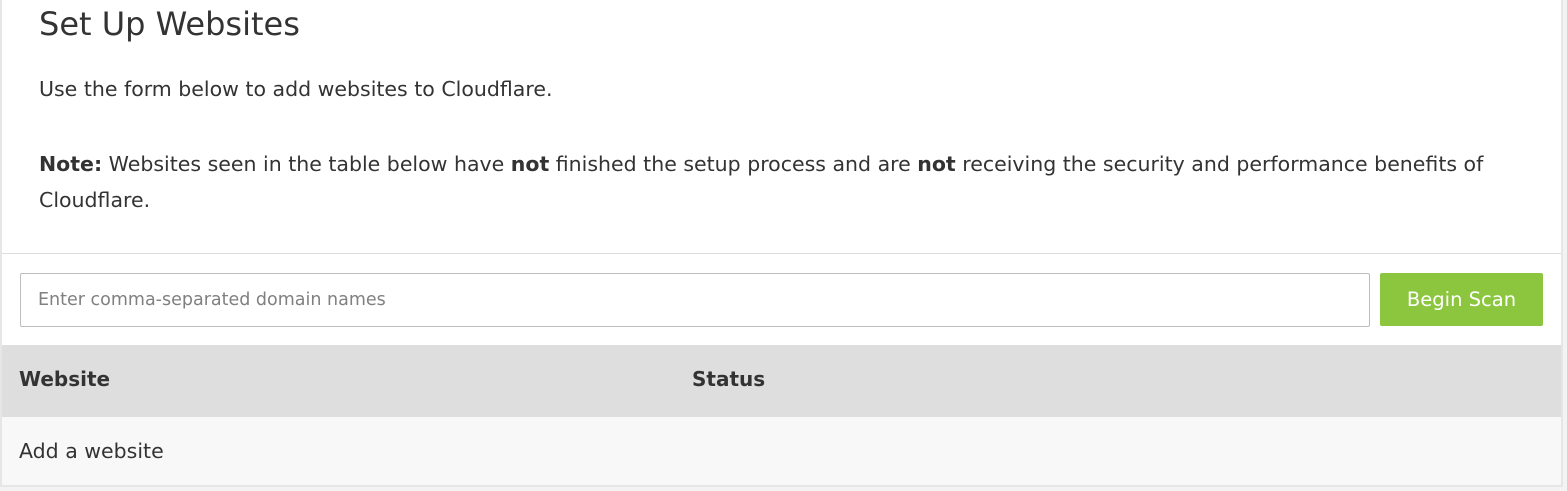 This screenshot has width=1567, height=491. What do you see at coordinates (530, 164) in the screenshot?
I see `note-emphasis-1: not` at bounding box center [530, 164].